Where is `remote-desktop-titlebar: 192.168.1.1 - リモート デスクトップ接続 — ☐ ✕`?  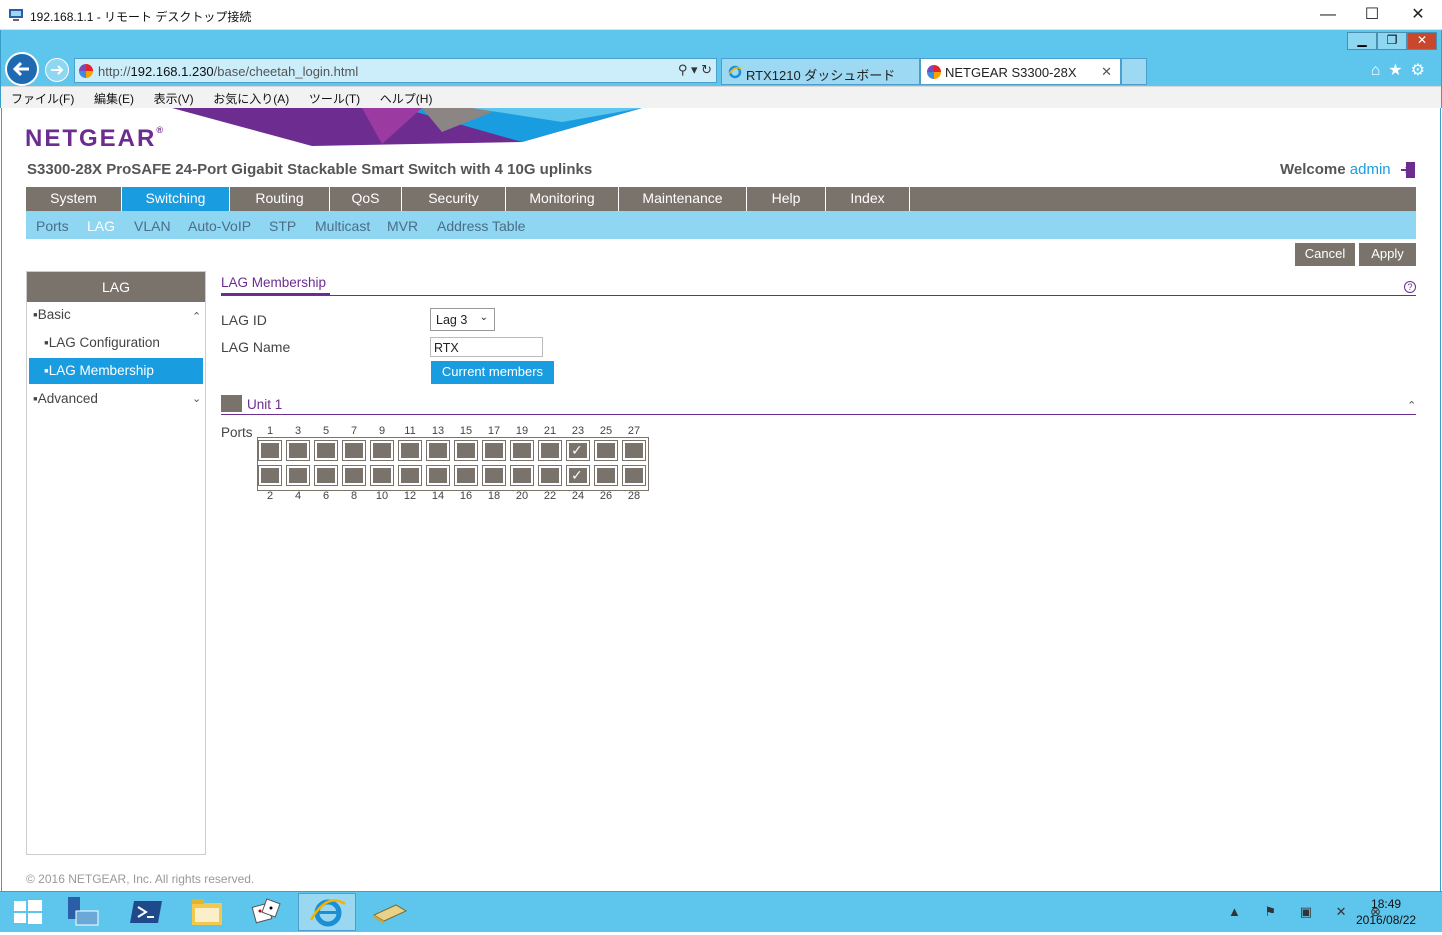 remote-desktop-titlebar: 192.168.1.1 - リモート デスクトップ接続 — ☐ ✕ is located at coordinates (721, 15).